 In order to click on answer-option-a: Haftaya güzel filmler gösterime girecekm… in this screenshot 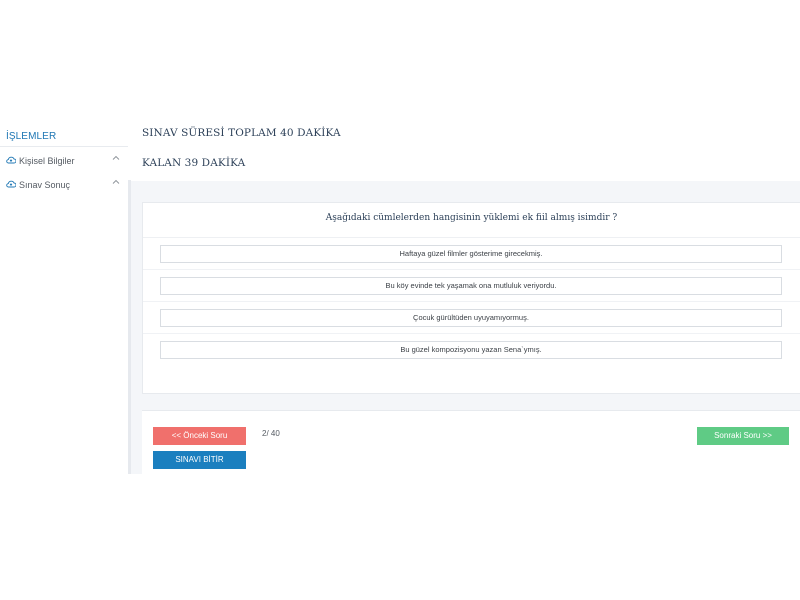, I will do `click(471, 254)`.